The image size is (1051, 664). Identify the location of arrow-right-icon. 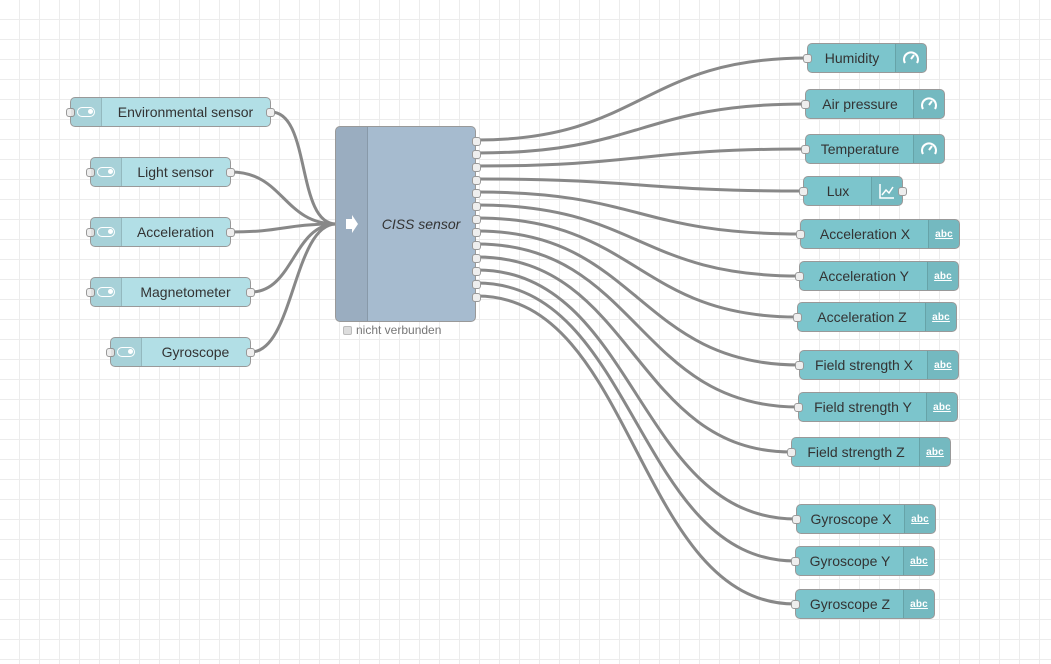
(351, 224).